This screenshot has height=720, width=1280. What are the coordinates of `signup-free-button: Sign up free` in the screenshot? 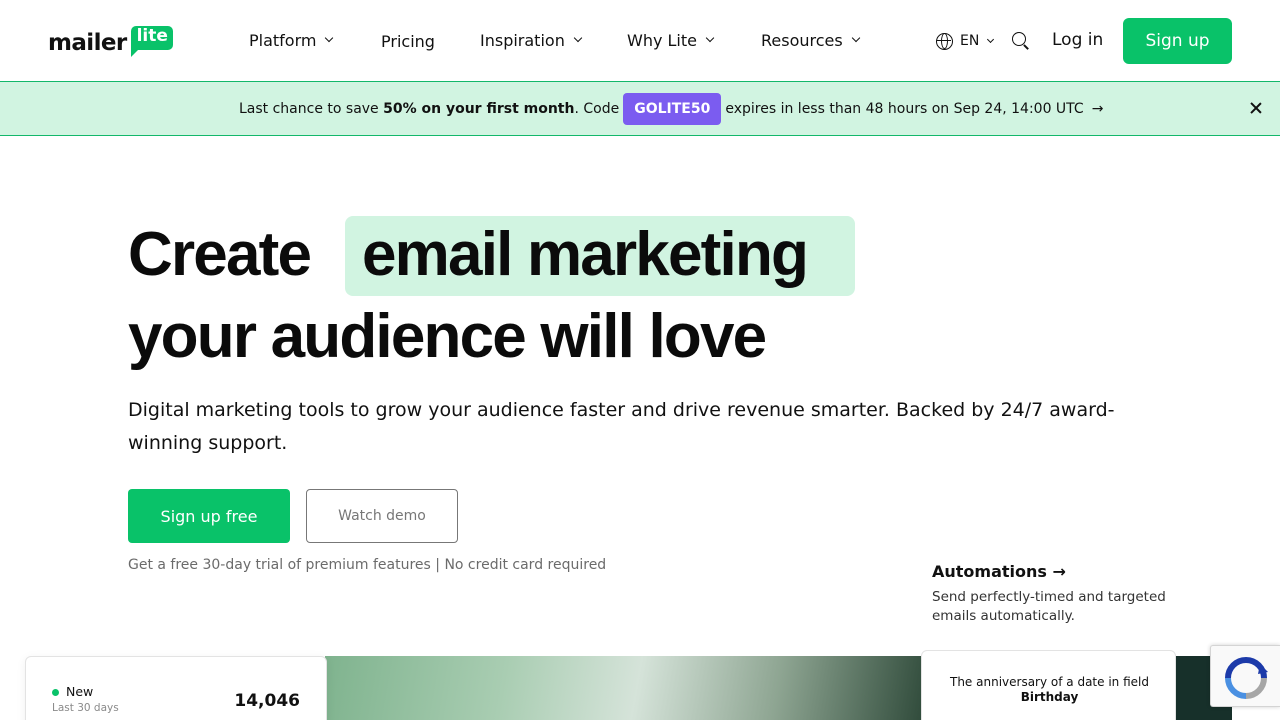 It's located at (209, 516).